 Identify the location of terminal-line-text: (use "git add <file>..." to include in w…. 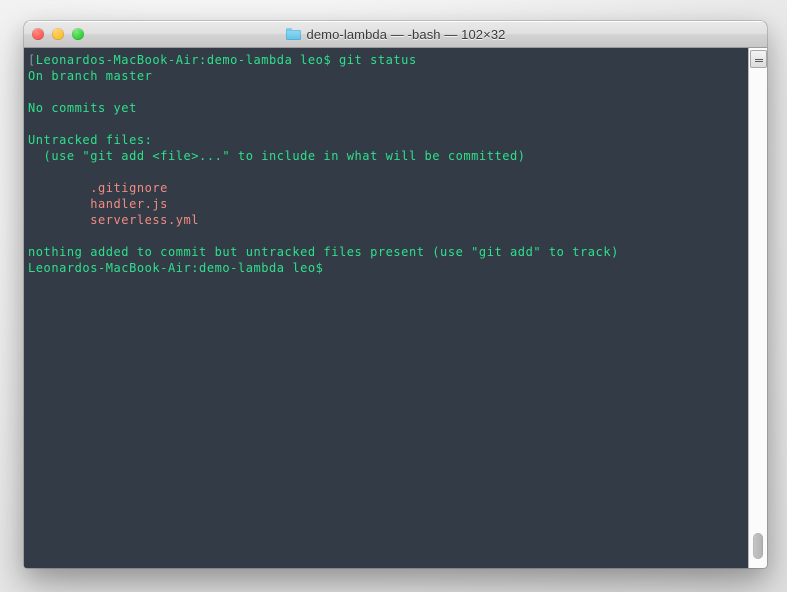
(277, 156).